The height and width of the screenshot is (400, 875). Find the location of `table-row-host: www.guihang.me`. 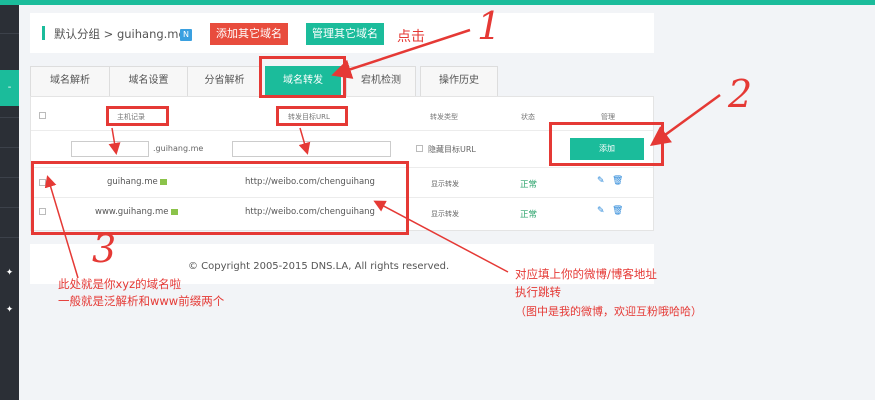

table-row-host: www.guihang.me is located at coordinates (136, 212).